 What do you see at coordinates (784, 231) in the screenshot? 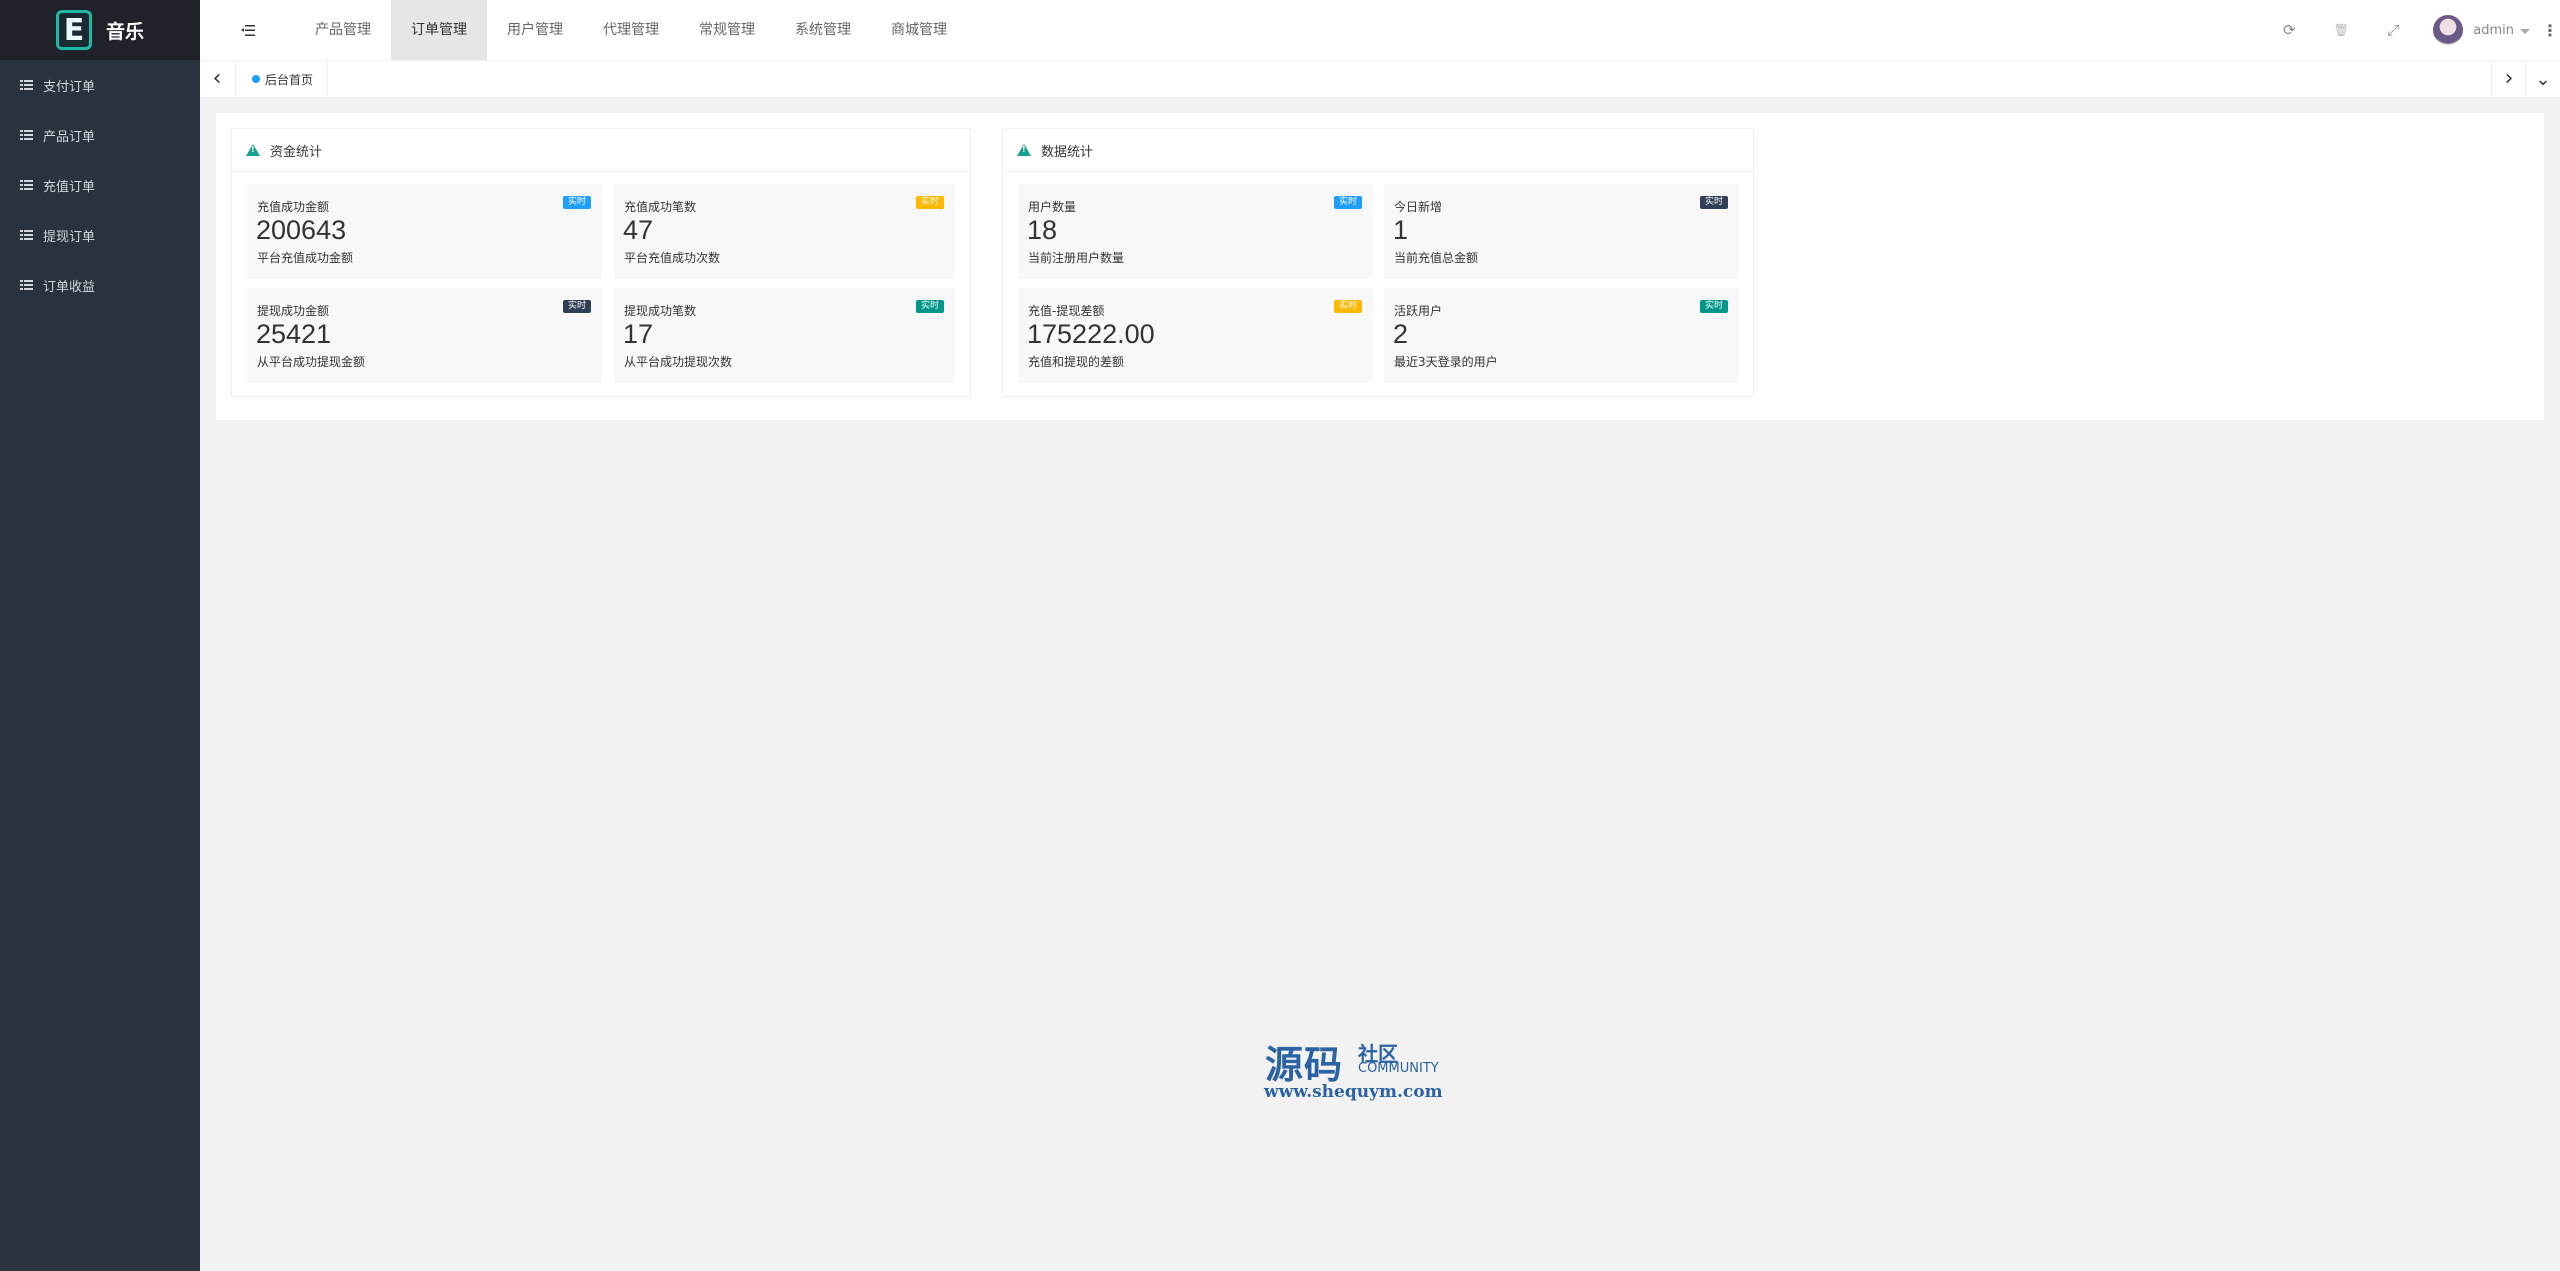
I see `stat-card: 充值成功笔数 实时 47 平台充值成功次数` at bounding box center [784, 231].